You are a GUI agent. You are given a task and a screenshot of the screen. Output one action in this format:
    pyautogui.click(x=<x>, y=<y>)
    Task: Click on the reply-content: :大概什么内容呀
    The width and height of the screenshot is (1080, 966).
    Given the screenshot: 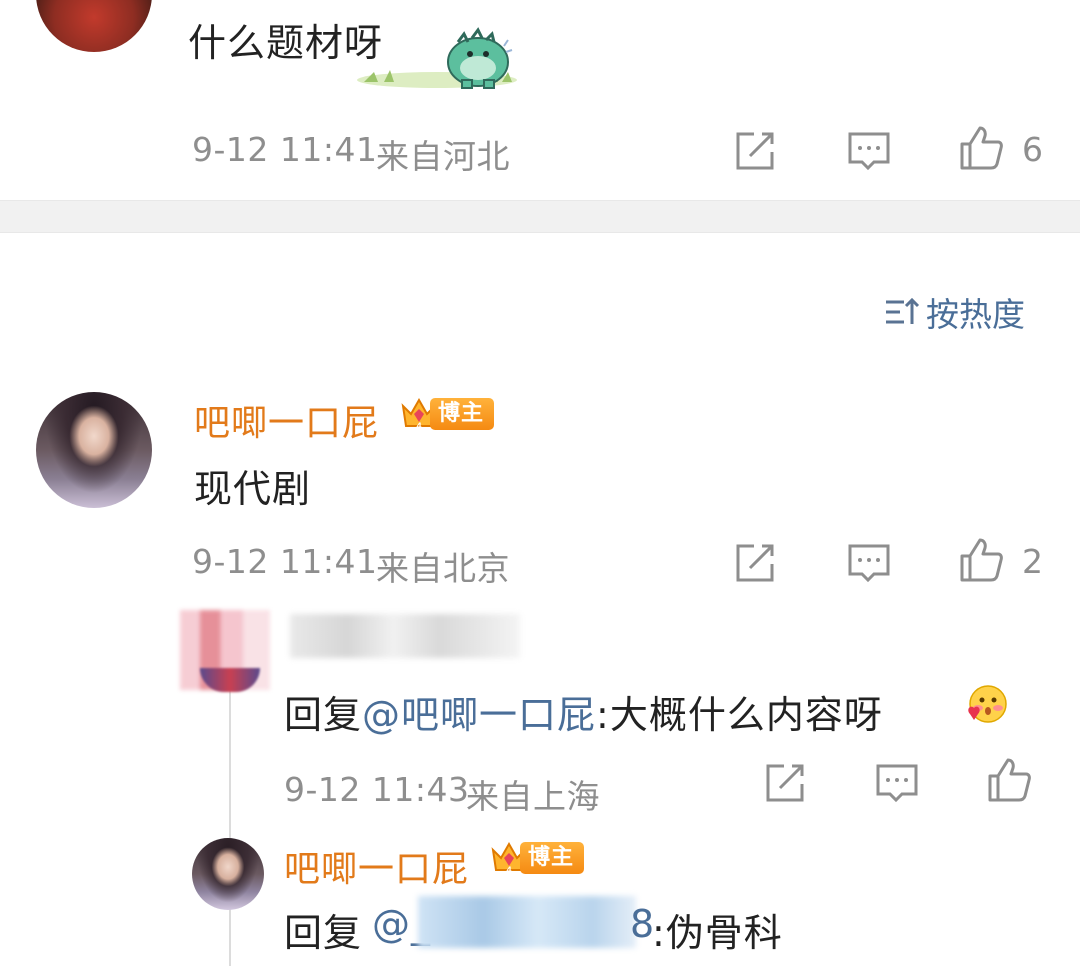 What is the action you would take?
    pyautogui.click(x=739, y=715)
    